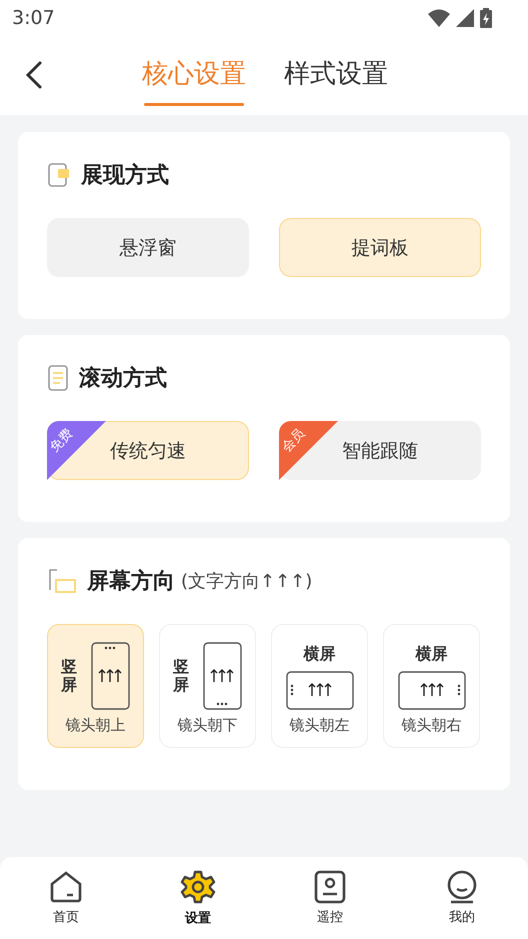 The height and width of the screenshot is (939, 528). What do you see at coordinates (462, 917) in the screenshot?
I see `nav-label: 我的` at bounding box center [462, 917].